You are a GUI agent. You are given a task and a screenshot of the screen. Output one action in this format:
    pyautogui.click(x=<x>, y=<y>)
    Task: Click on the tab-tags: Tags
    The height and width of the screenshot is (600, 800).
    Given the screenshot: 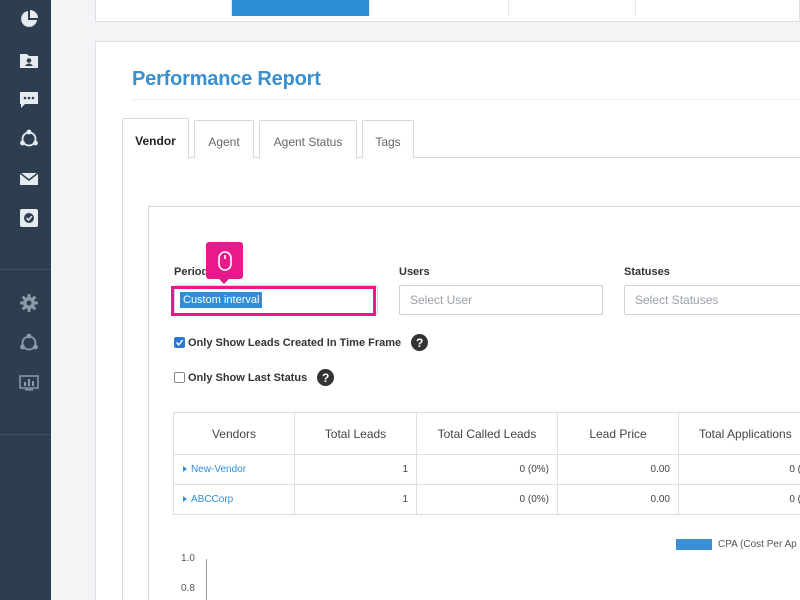 What is the action you would take?
    pyautogui.click(x=388, y=139)
    